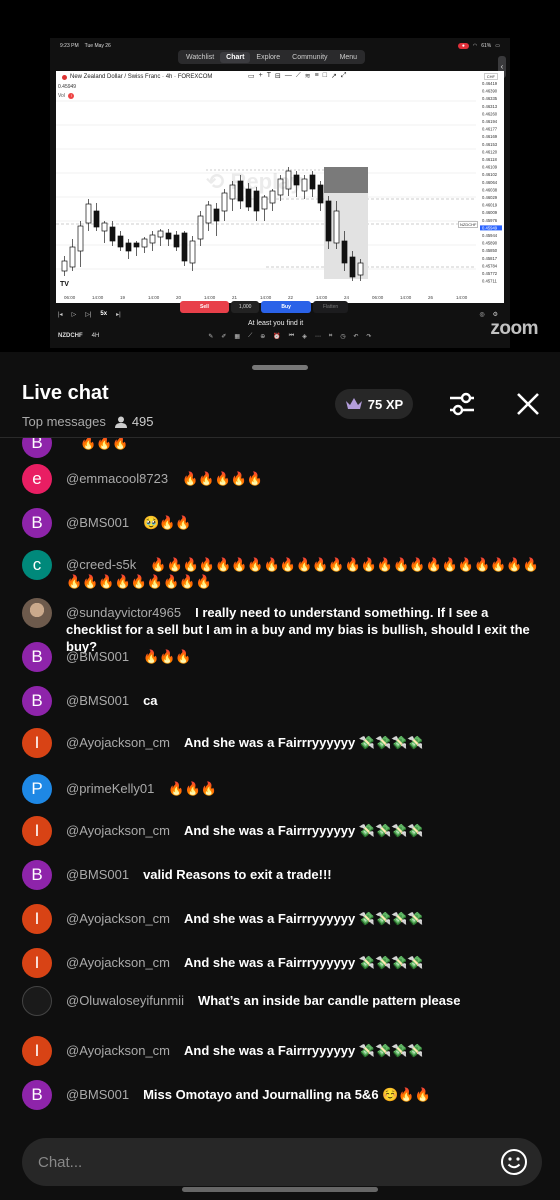 Image resolution: width=560 pixels, height=1200 pixels. What do you see at coordinates (282, 875) in the screenshot?
I see `chat-message: B @BMS001 valid Reasons to exit a trade!!!` at bounding box center [282, 875].